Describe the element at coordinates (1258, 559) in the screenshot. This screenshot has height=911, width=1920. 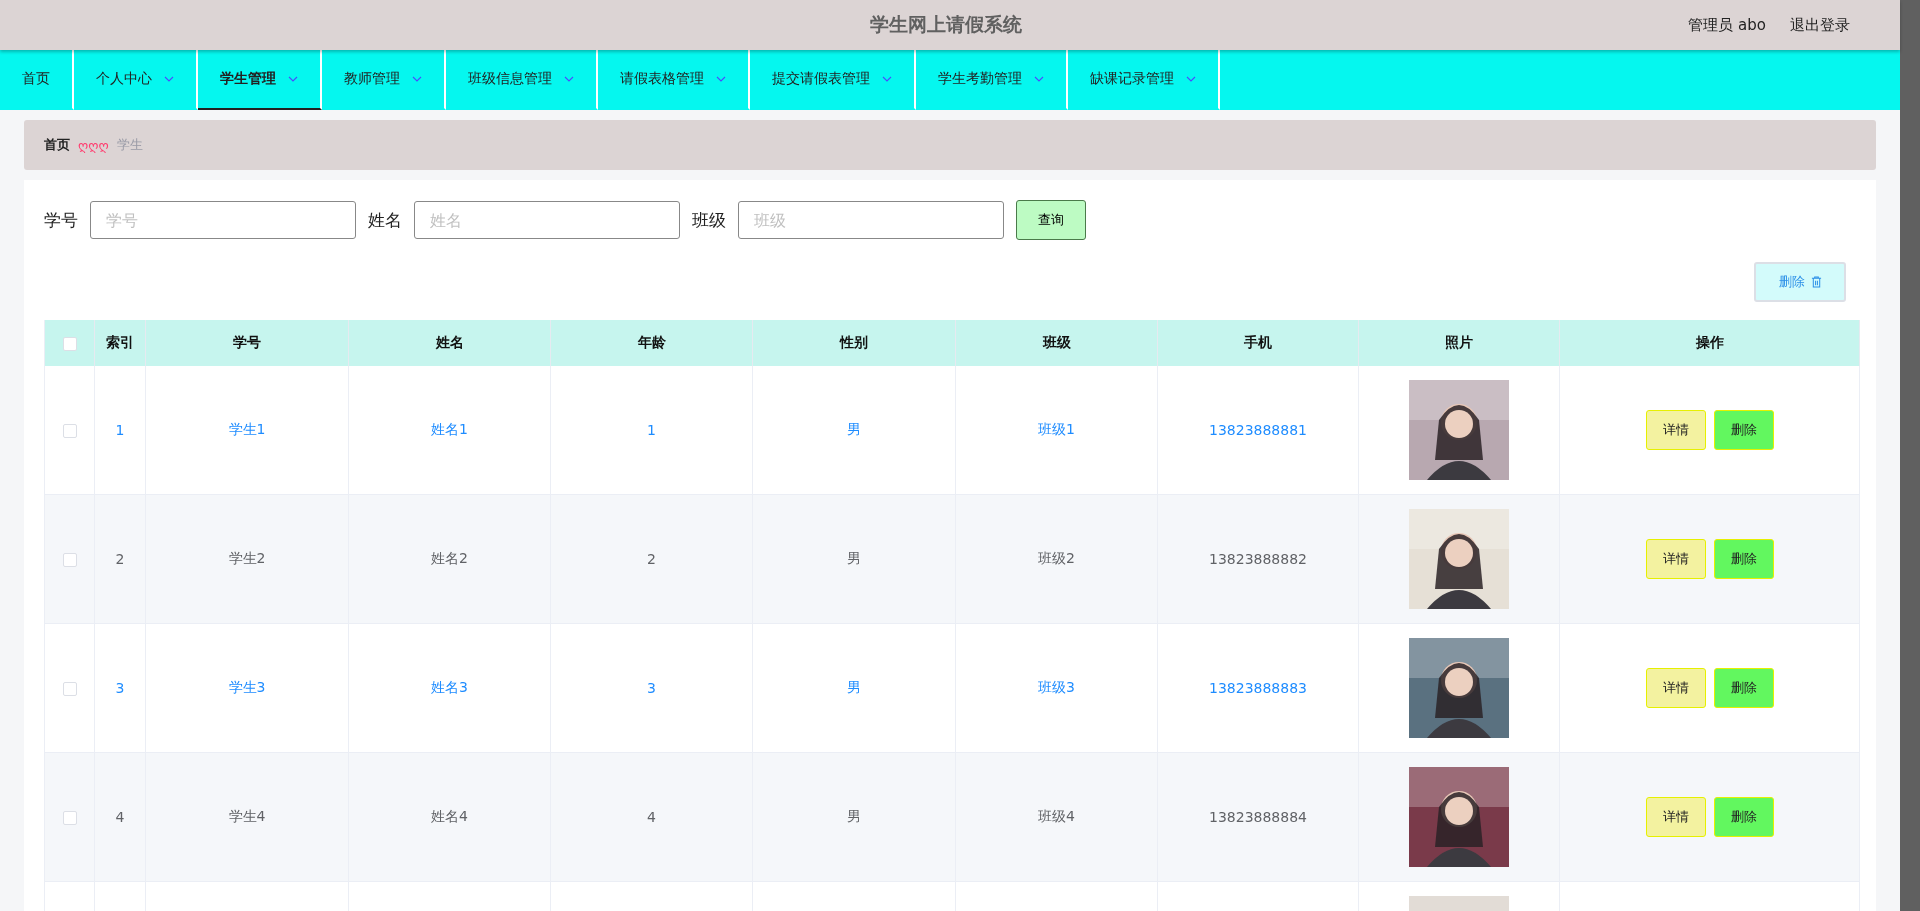
I see `table-cell: 13823888882` at that location.